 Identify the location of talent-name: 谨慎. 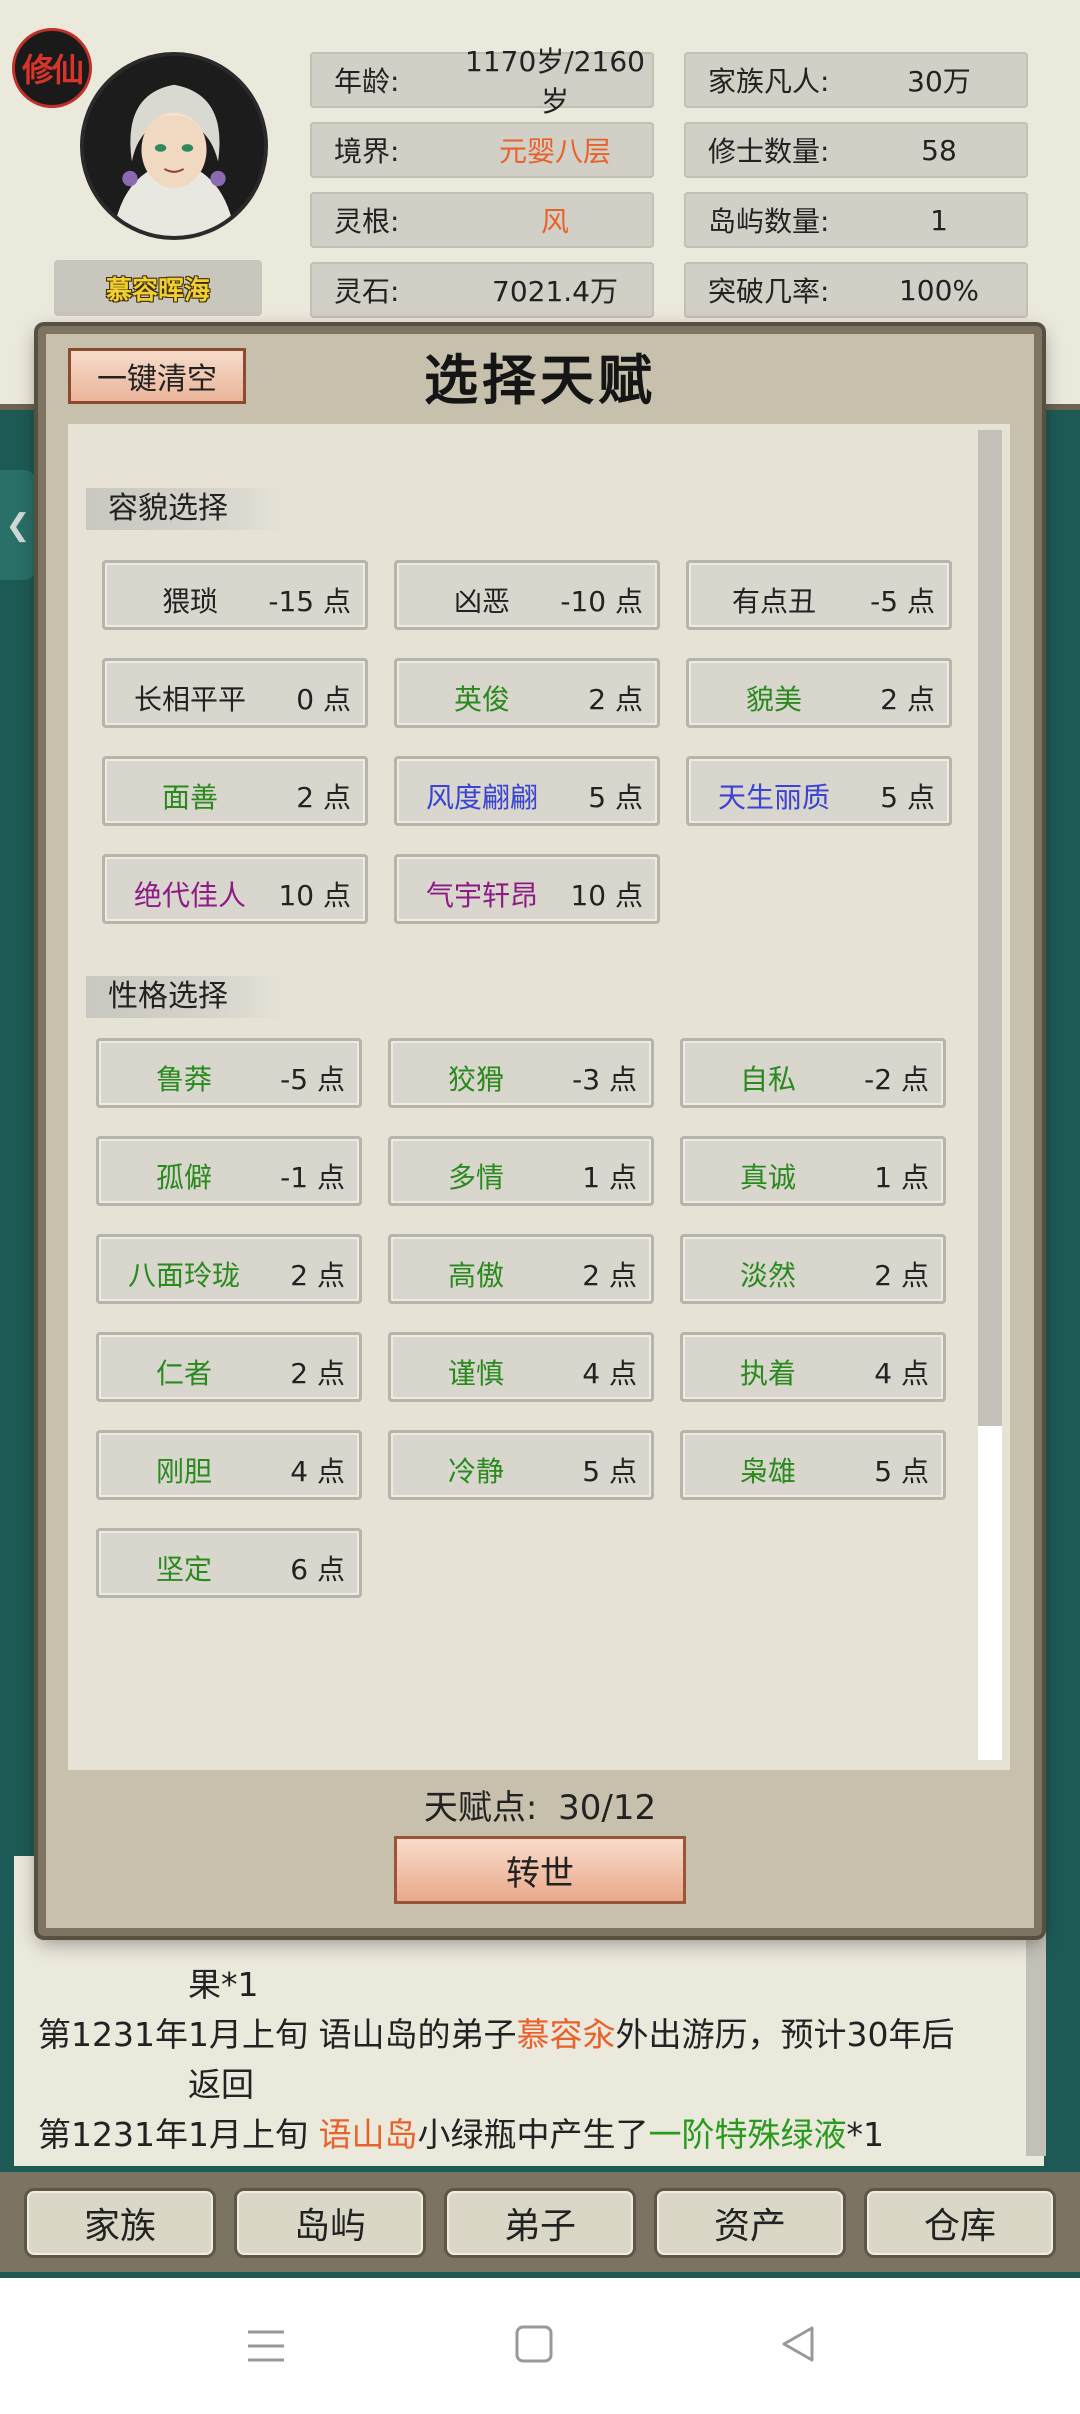
(475, 1373).